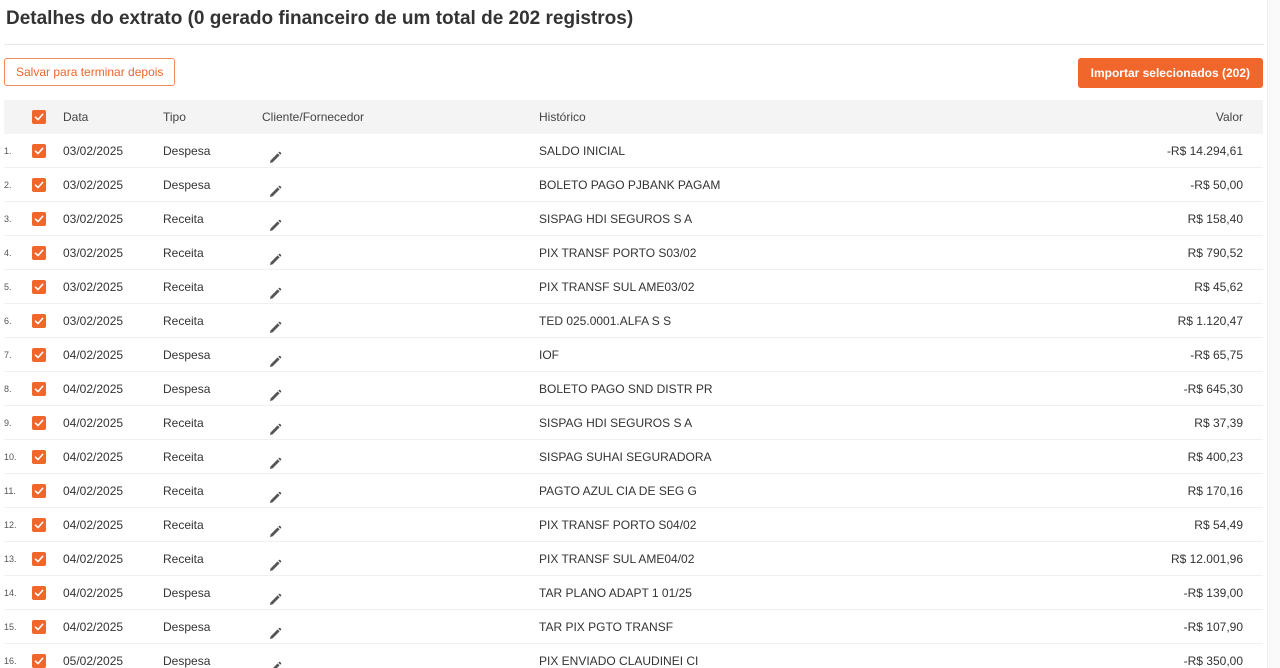 The image size is (1280, 668). What do you see at coordinates (208, 117) in the screenshot?
I see `column-header-type: Tipo` at bounding box center [208, 117].